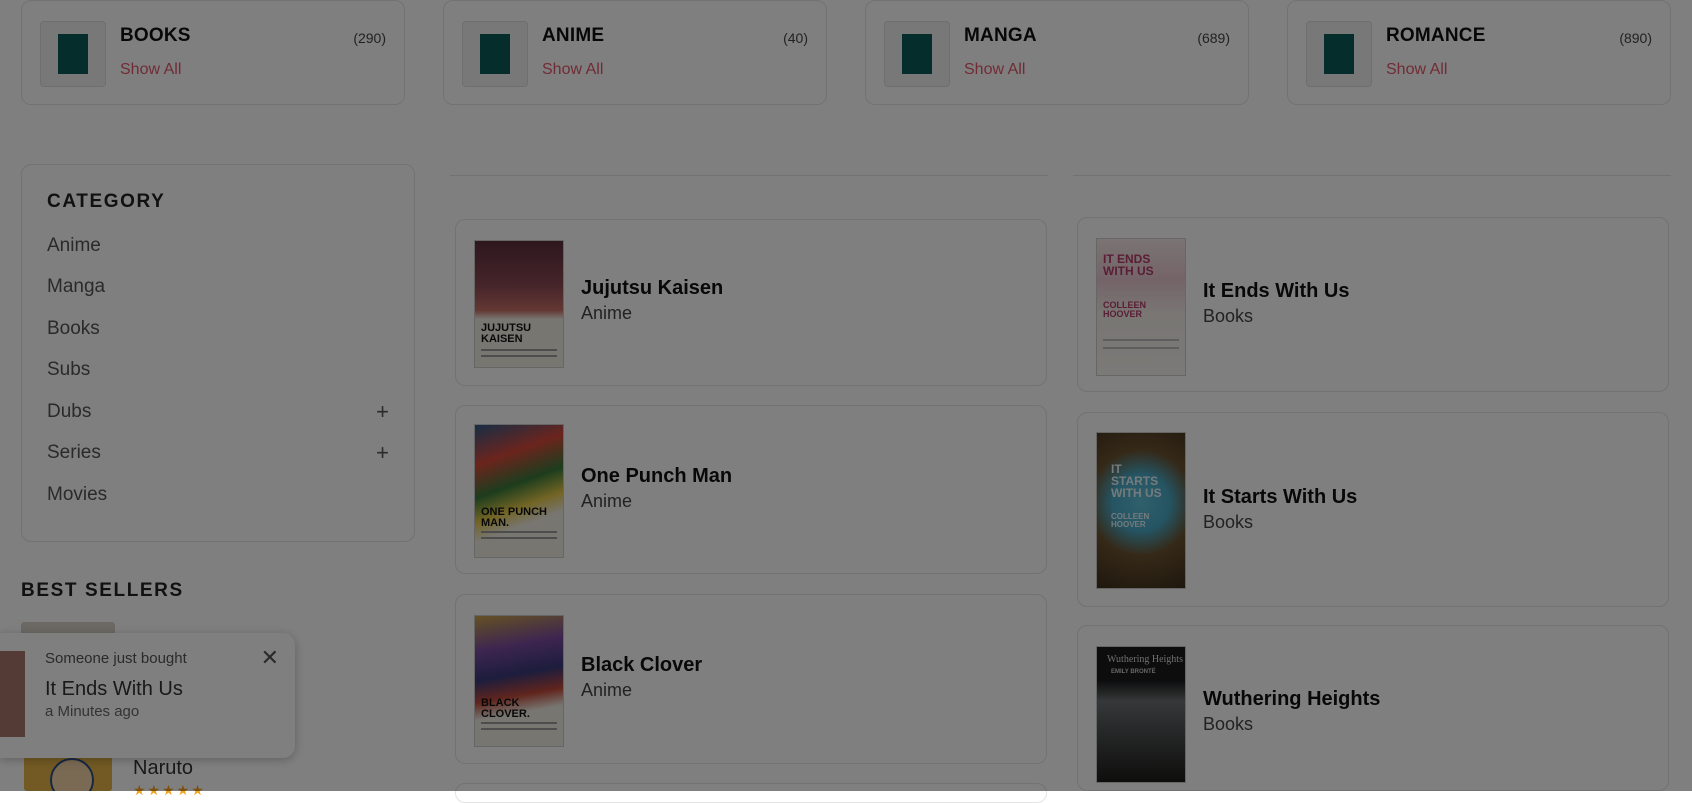 Image resolution: width=1692 pixels, height=803 pixels. What do you see at coordinates (751, 679) in the screenshot?
I see `product-card: BLACK CLOVER. Black Clover Anime` at bounding box center [751, 679].